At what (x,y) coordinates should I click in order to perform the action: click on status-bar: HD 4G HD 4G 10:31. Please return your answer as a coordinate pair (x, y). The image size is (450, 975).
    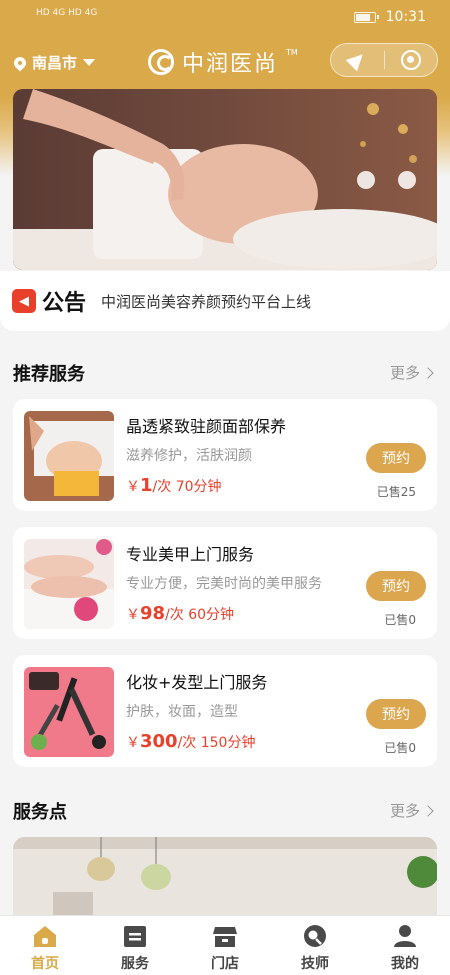
    Looking at the image, I should click on (225, 18).